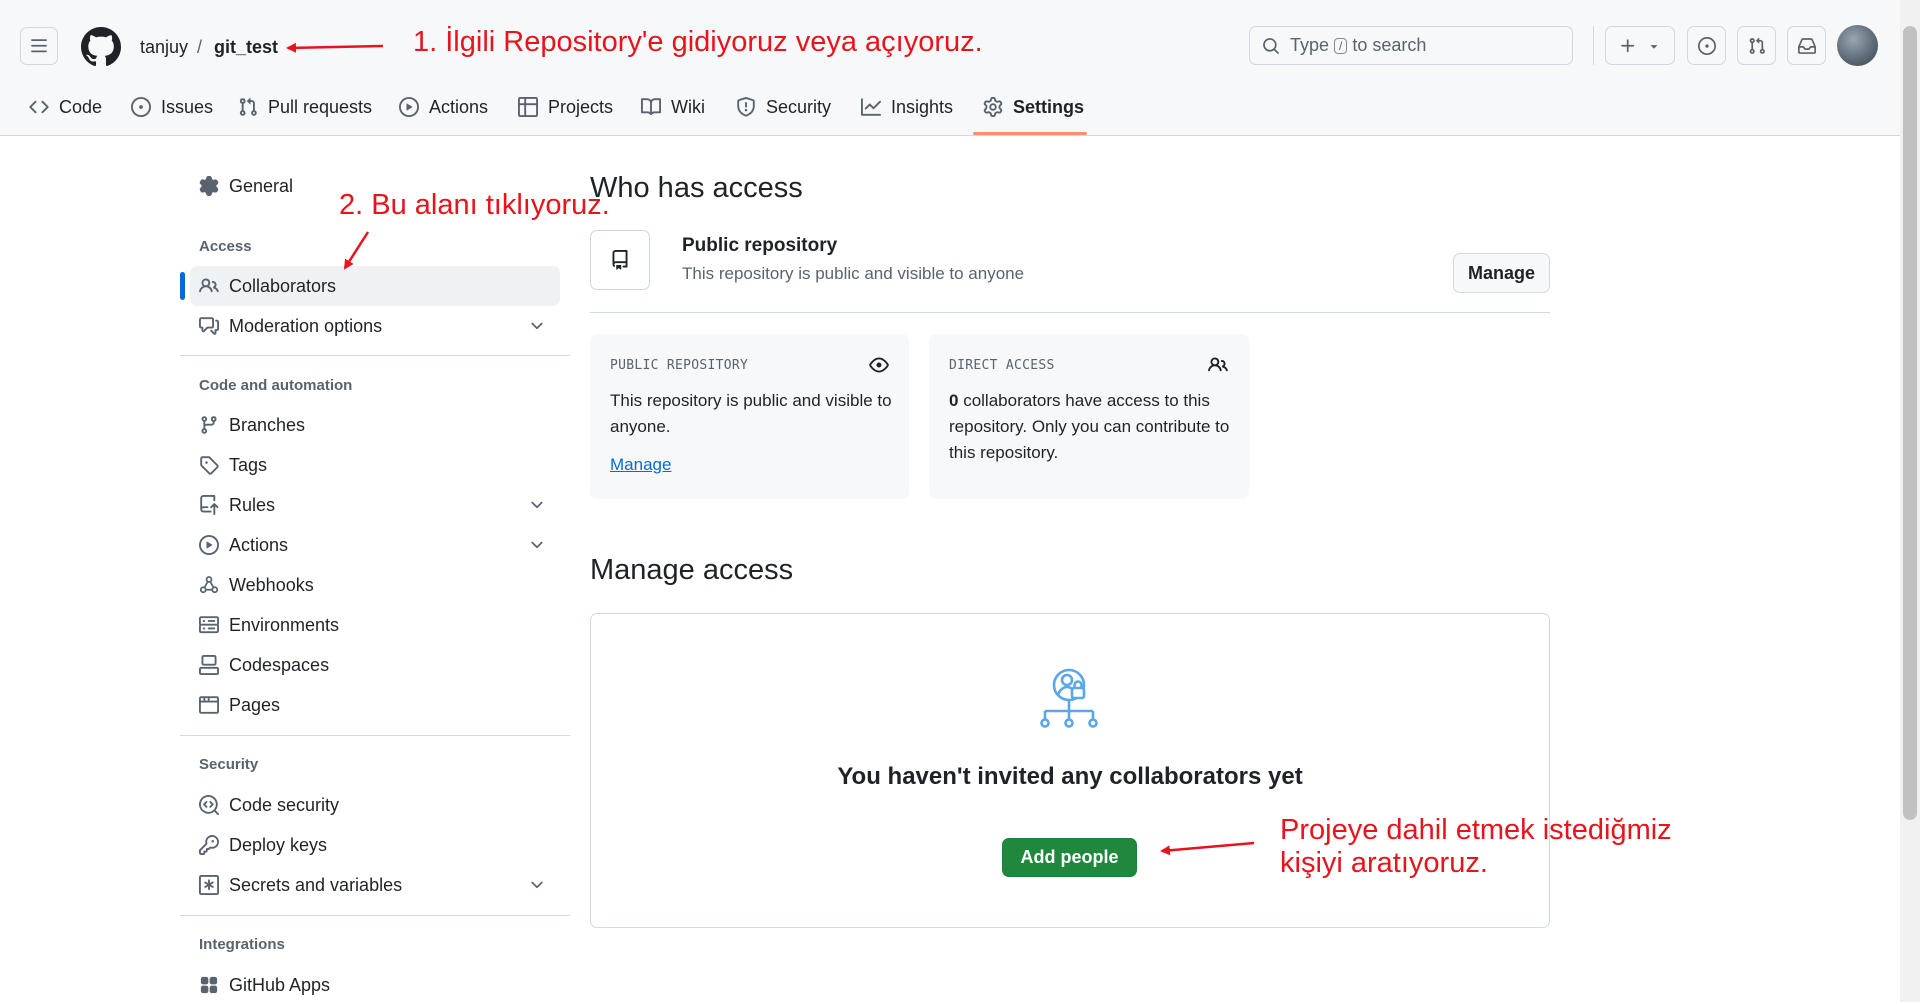 Image resolution: width=1920 pixels, height=1005 pixels. What do you see at coordinates (356, 250) in the screenshot?
I see `arrow-to-collaborators` at bounding box center [356, 250].